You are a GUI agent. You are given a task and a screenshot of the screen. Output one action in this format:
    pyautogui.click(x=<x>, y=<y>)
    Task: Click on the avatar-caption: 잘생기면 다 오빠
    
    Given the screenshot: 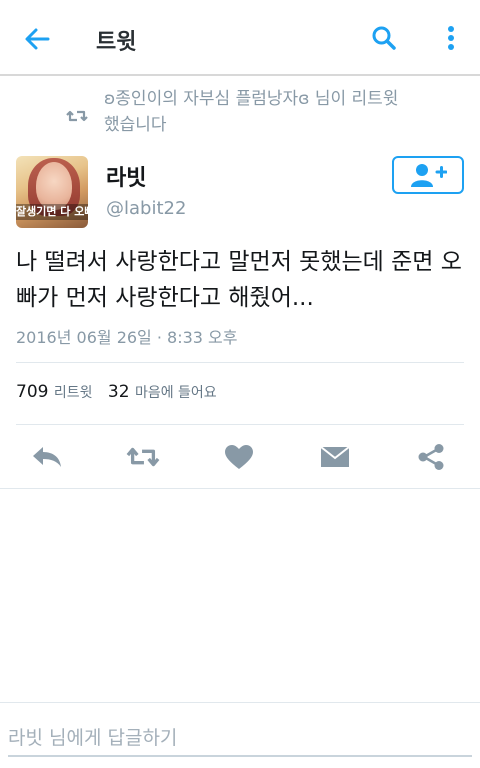 What is the action you would take?
    pyautogui.click(x=52, y=212)
    